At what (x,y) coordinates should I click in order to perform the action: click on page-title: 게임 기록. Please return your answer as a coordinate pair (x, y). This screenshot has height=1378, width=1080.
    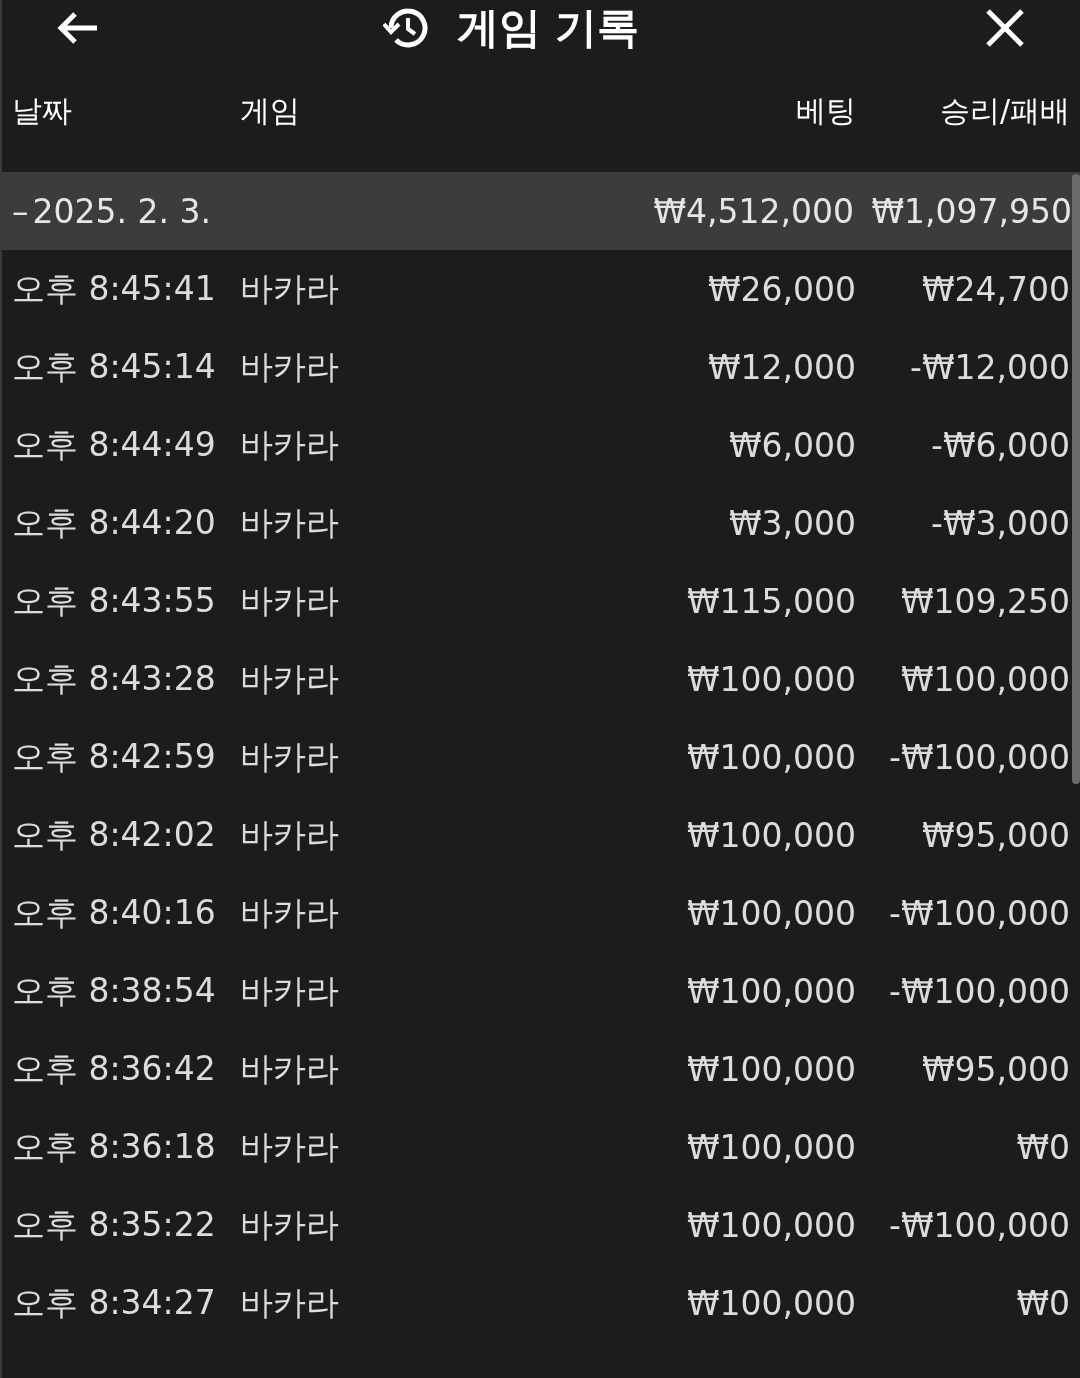
    Looking at the image, I should click on (548, 28).